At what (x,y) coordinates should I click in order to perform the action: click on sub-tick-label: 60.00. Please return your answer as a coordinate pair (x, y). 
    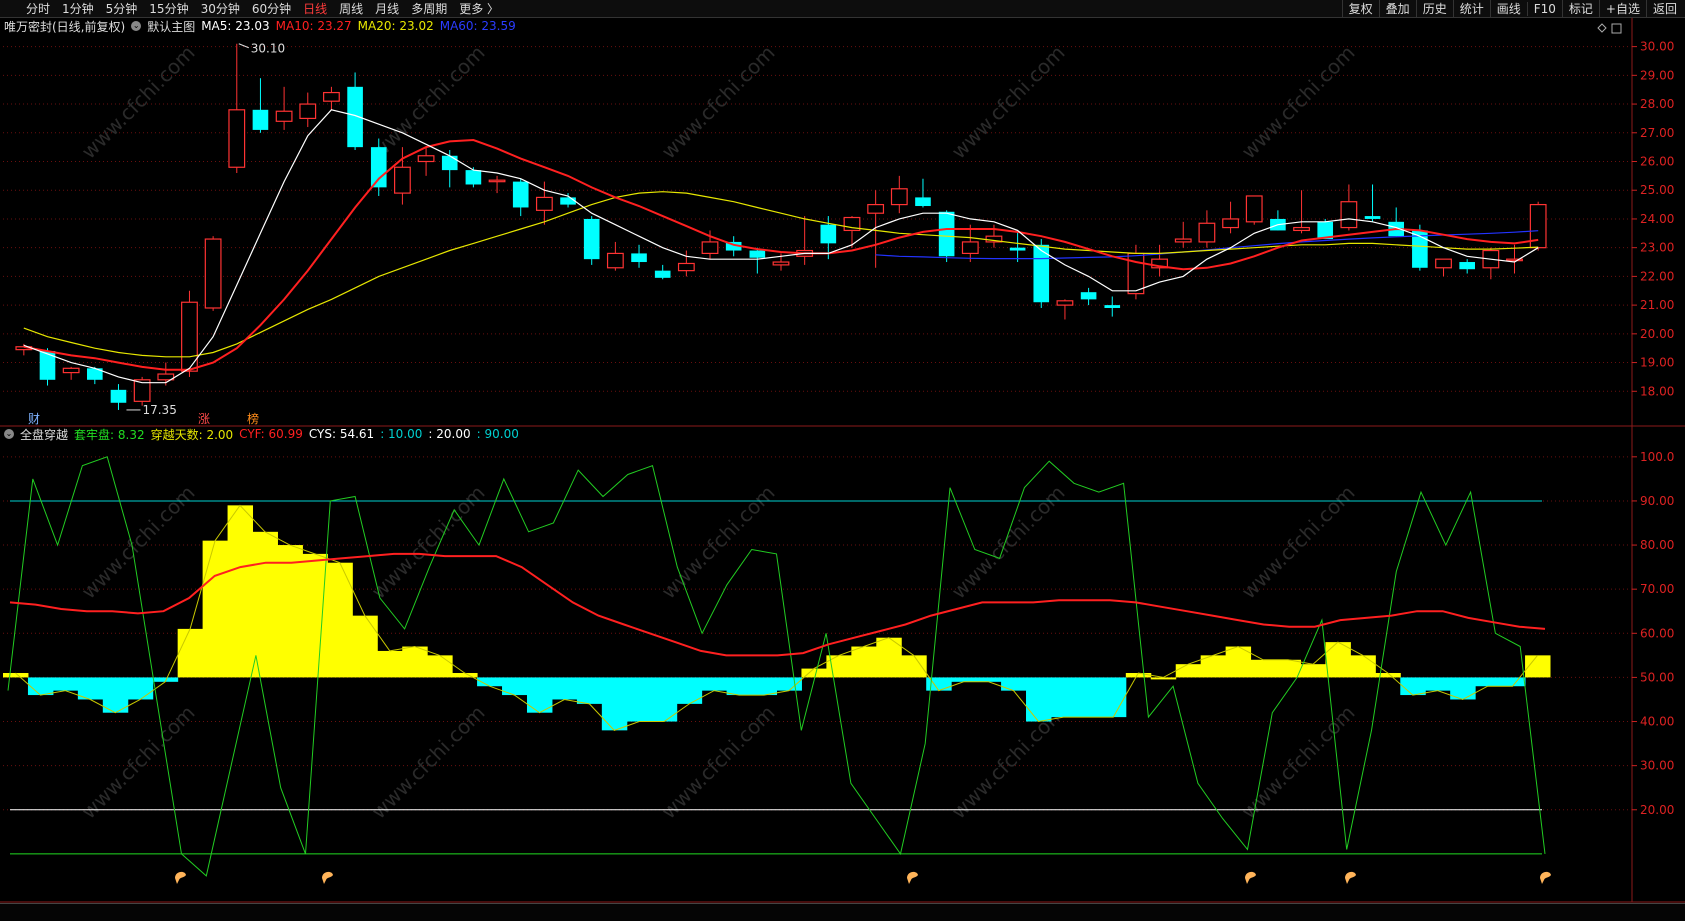
    Looking at the image, I should click on (1657, 633).